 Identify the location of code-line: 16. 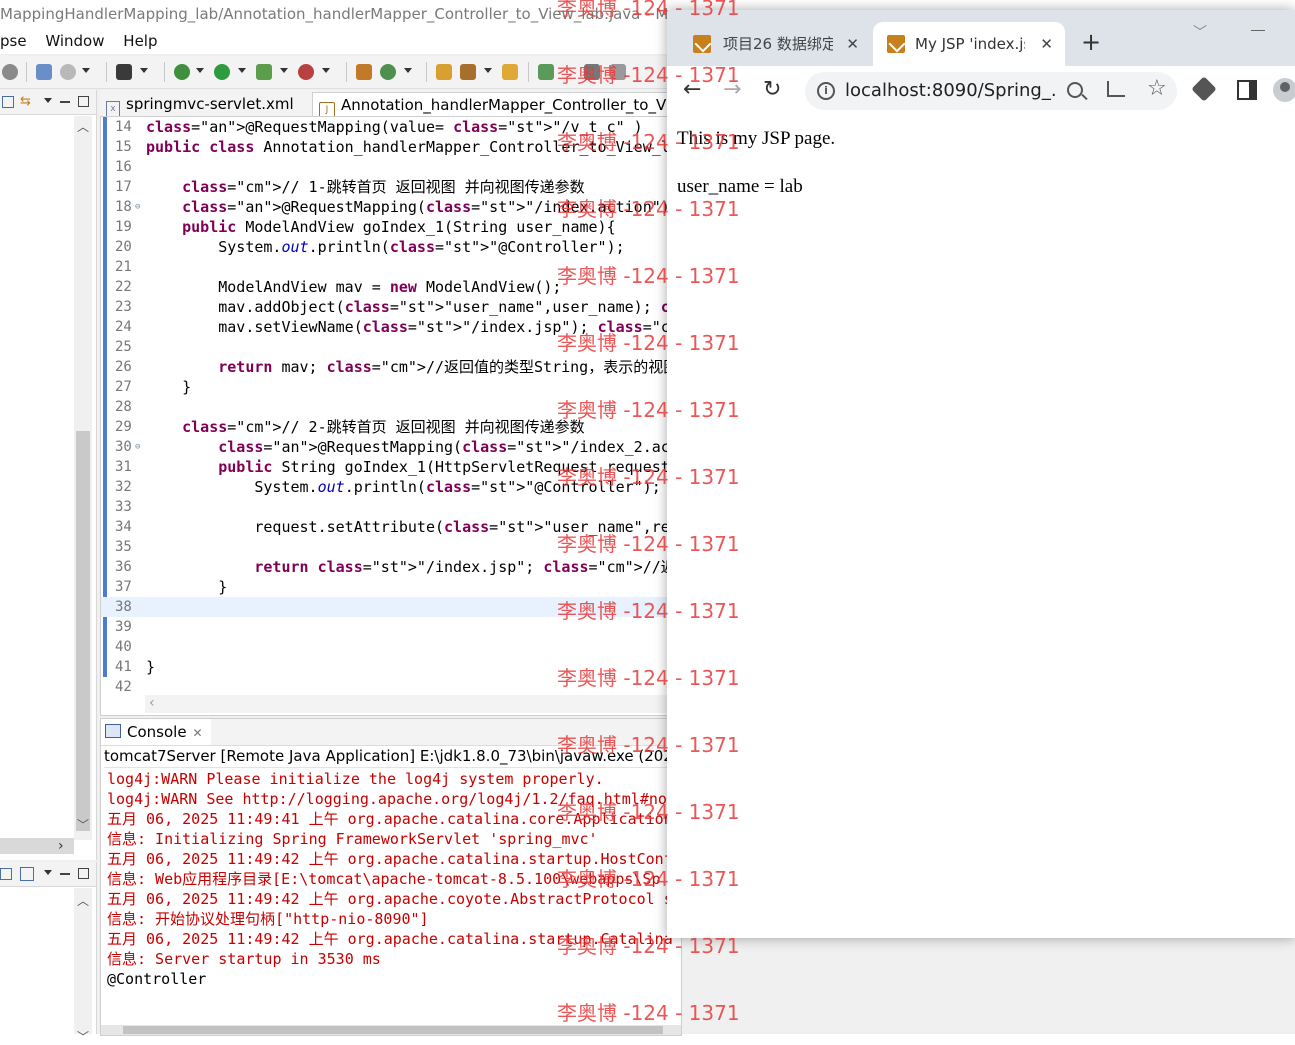
(391, 167).